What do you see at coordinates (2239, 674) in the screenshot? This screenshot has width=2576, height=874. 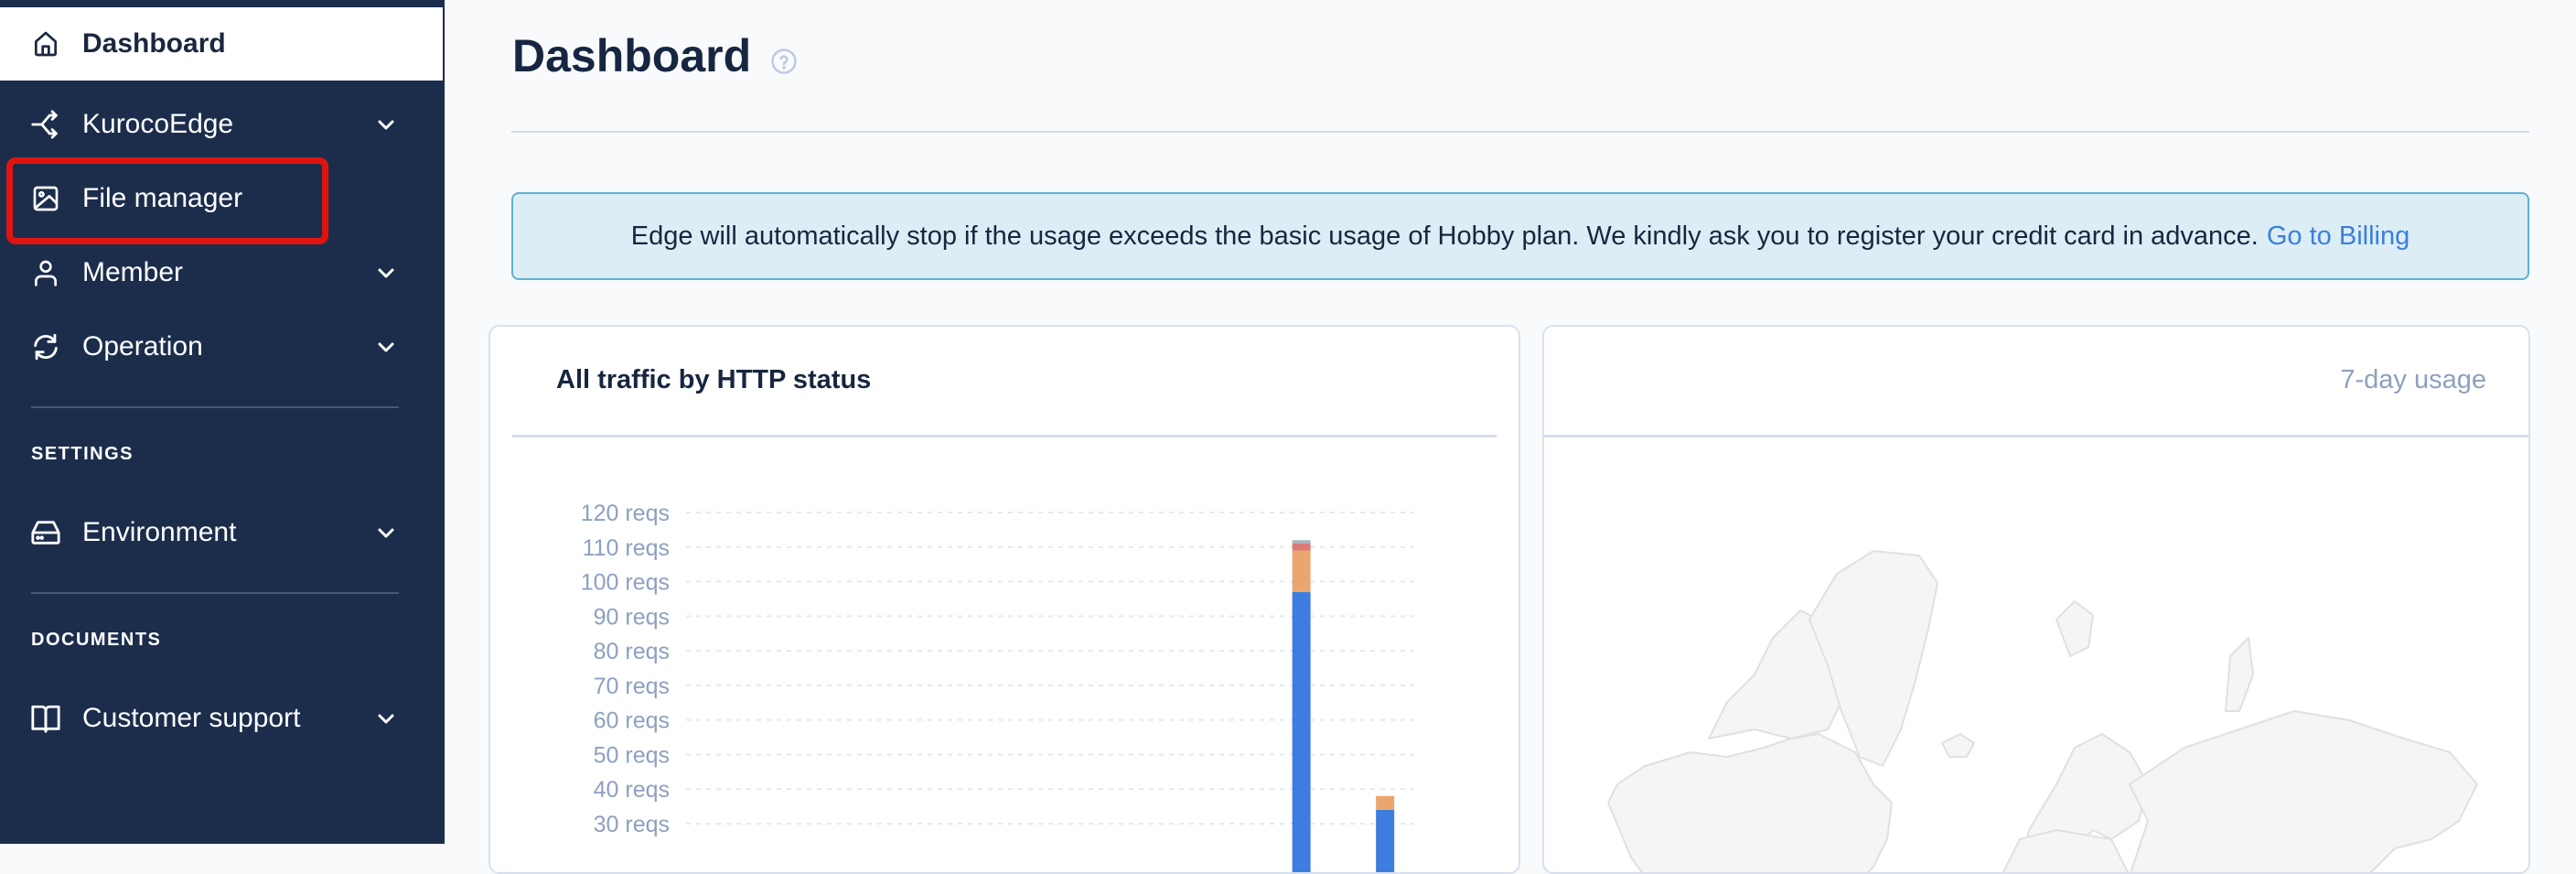 I see `map-region-novaya-zemlya` at bounding box center [2239, 674].